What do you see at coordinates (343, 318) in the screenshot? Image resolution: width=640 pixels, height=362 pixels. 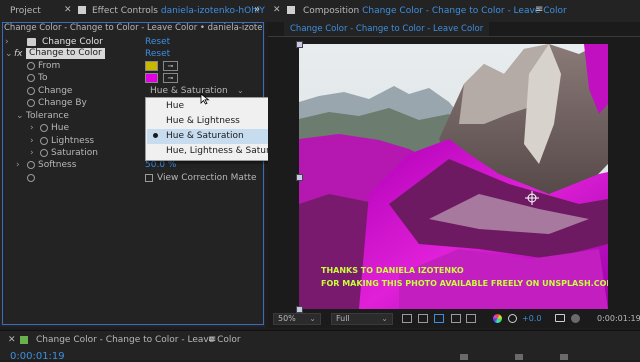 I see `resolution-value: Full` at bounding box center [343, 318].